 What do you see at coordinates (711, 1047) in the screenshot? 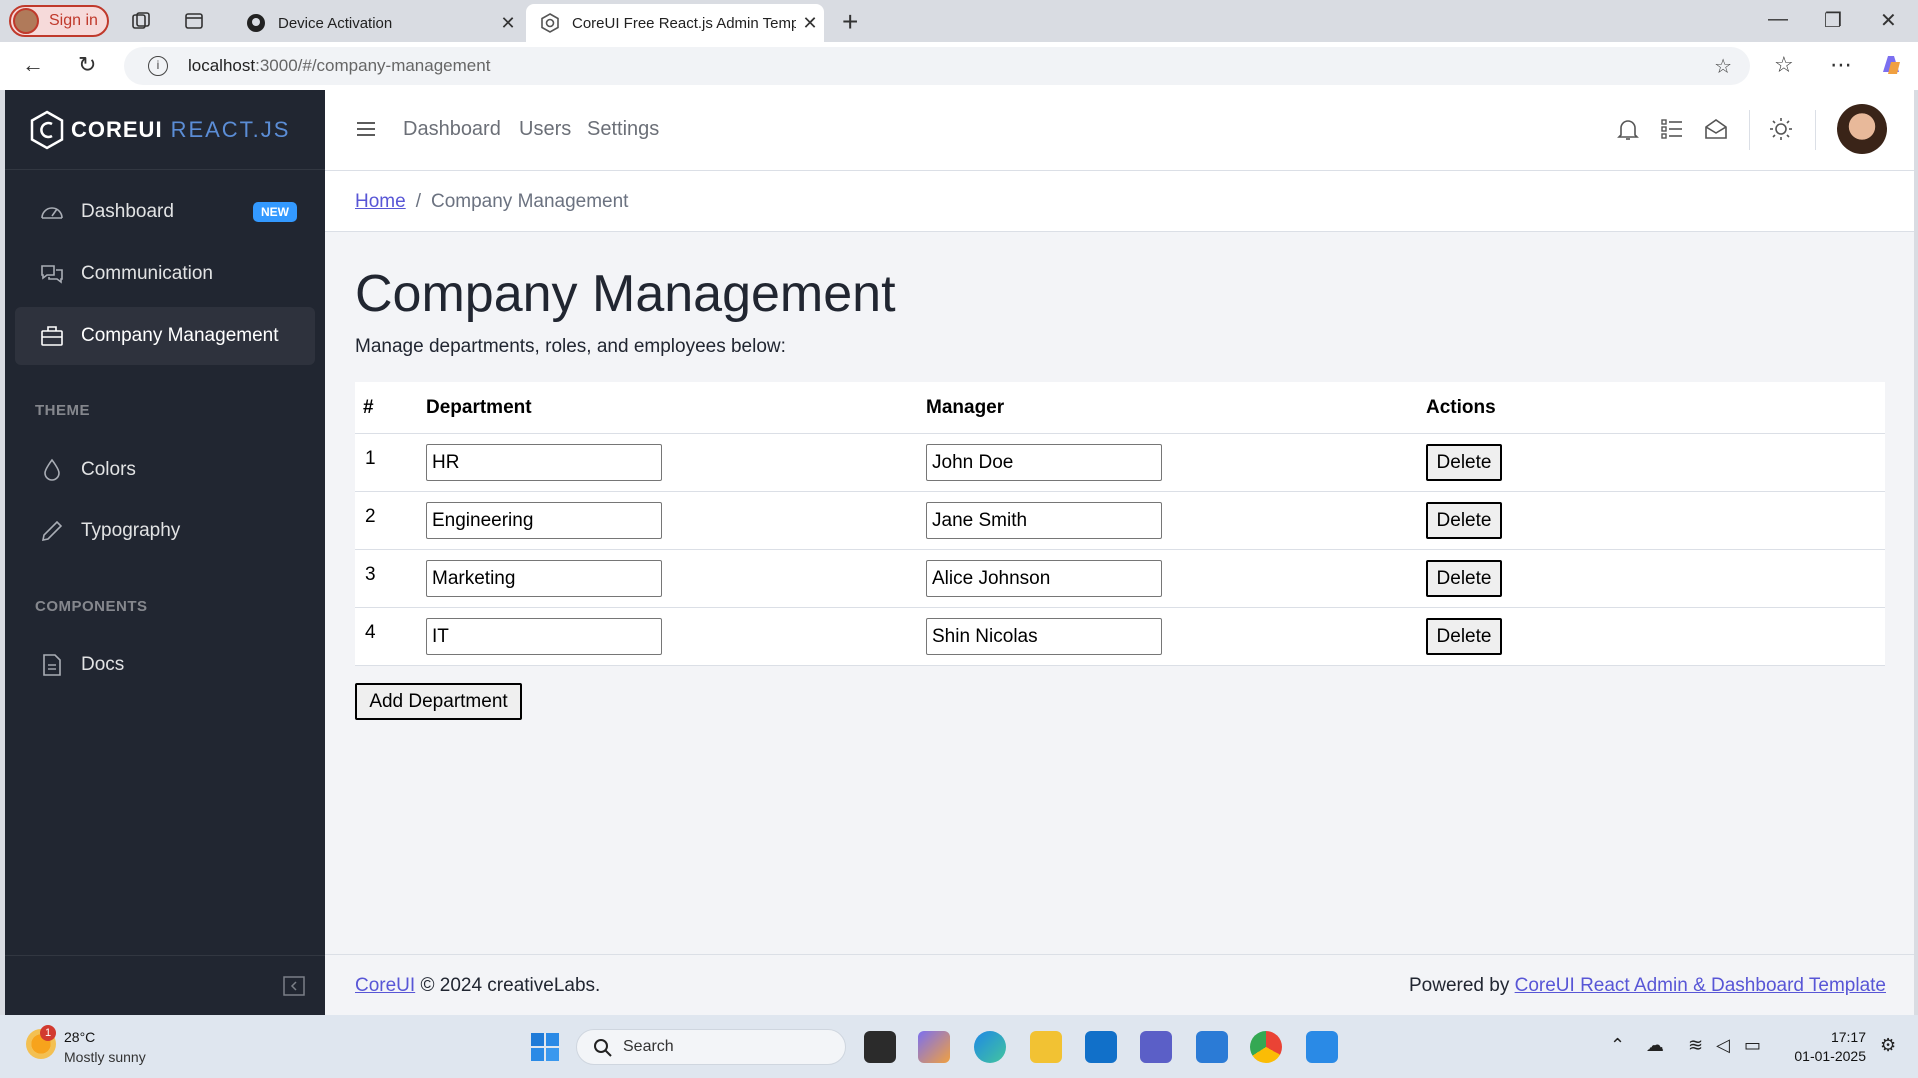
I see `taskbar-search: Search` at bounding box center [711, 1047].